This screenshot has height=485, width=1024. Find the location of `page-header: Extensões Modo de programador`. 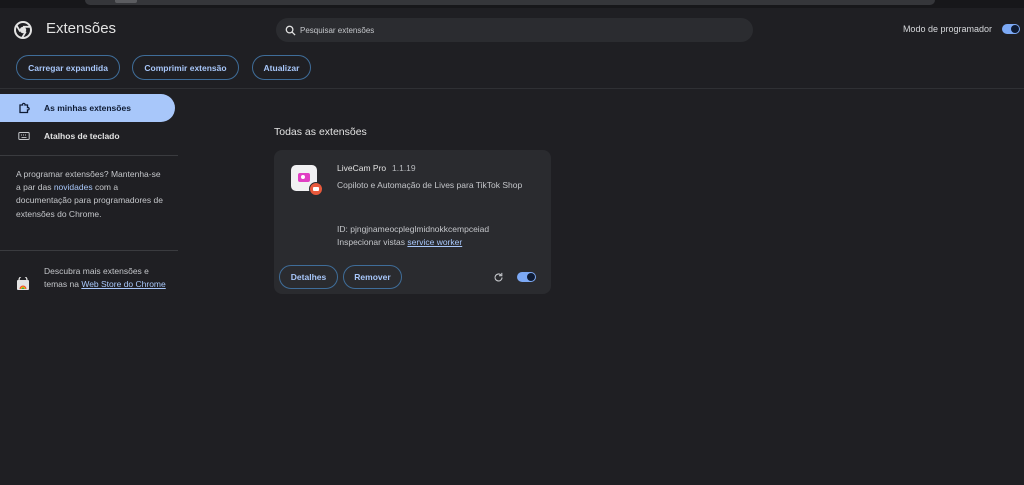

page-header: Extensões Modo de programador is located at coordinates (512, 29).